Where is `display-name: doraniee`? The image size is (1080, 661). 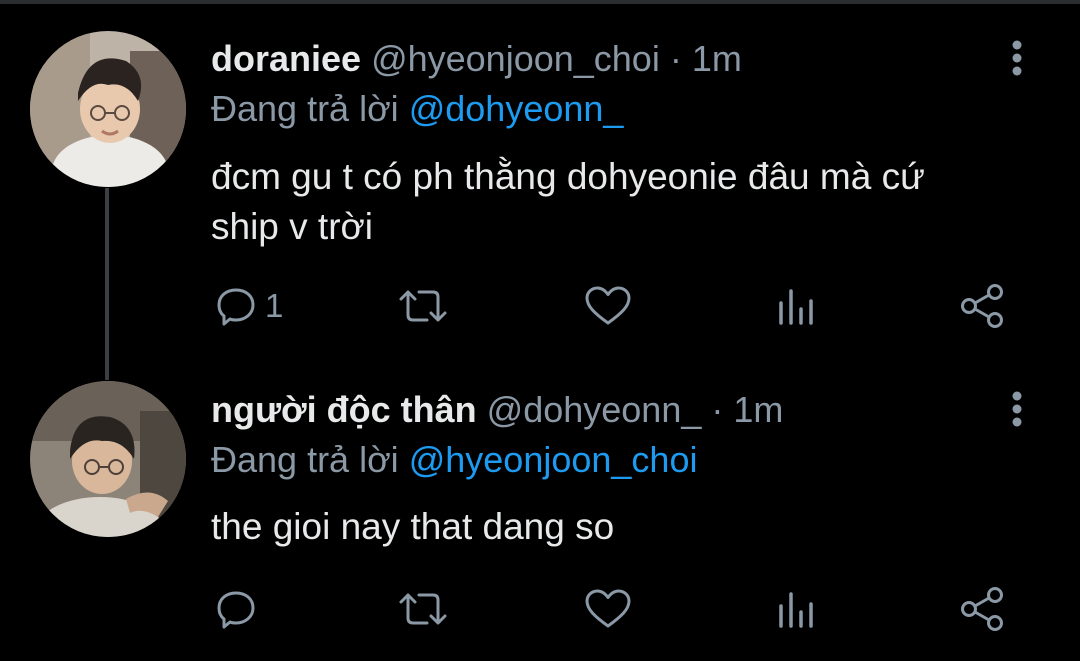
display-name: doraniee is located at coordinates (286, 58).